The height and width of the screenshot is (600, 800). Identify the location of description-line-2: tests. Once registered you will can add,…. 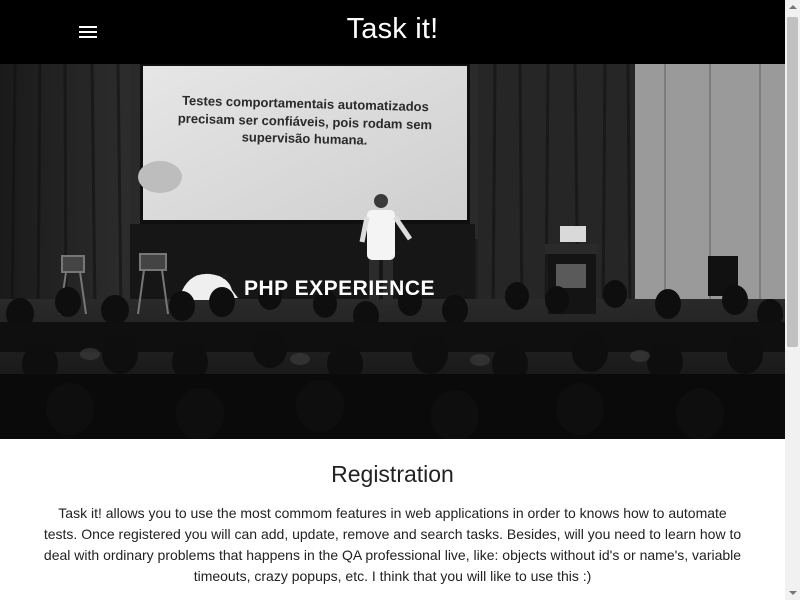
(392, 534).